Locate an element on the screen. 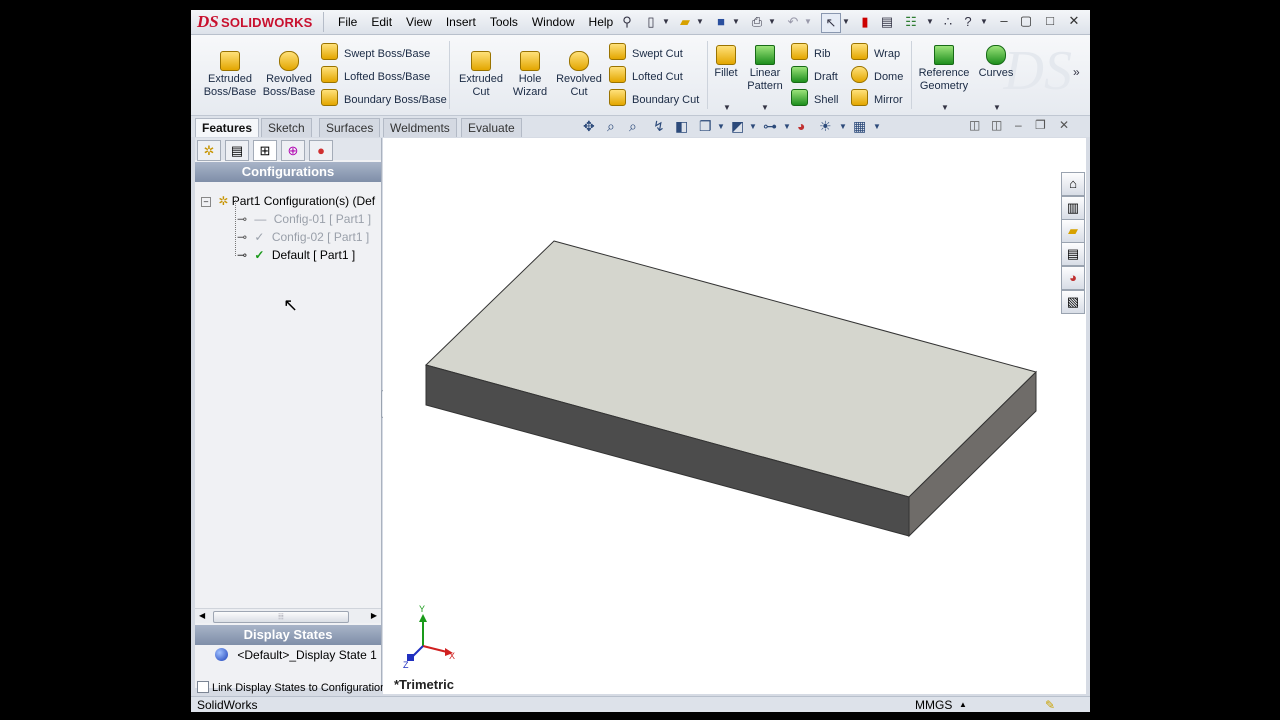 The image size is (1280, 720). print-icon: ⎙ is located at coordinates (757, 22).